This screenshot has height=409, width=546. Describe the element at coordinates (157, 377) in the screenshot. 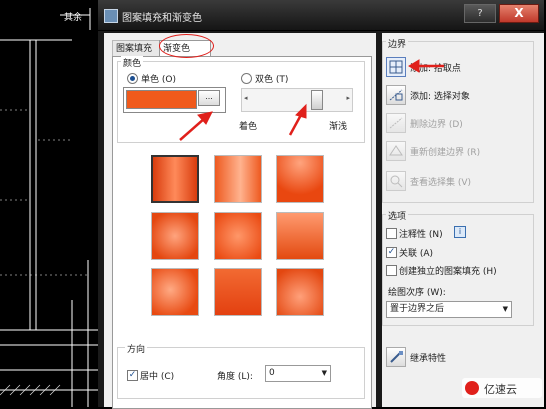

I see `centered-label: 居中 (C)` at that location.